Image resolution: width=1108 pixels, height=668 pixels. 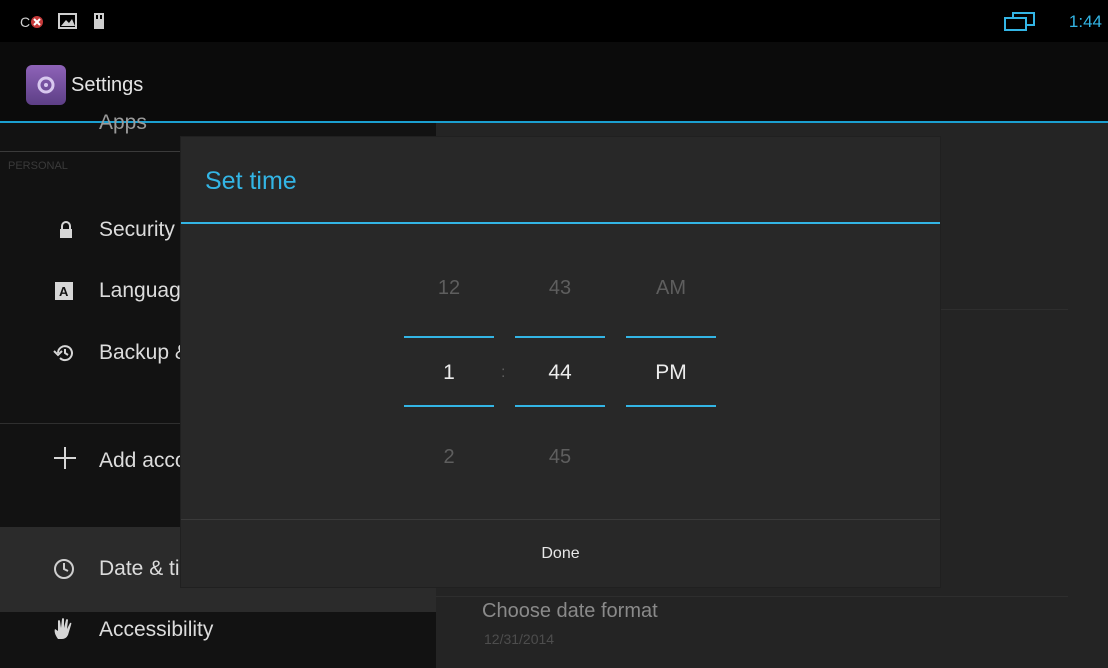 I want to click on app-title: Settings, so click(x=107, y=85).